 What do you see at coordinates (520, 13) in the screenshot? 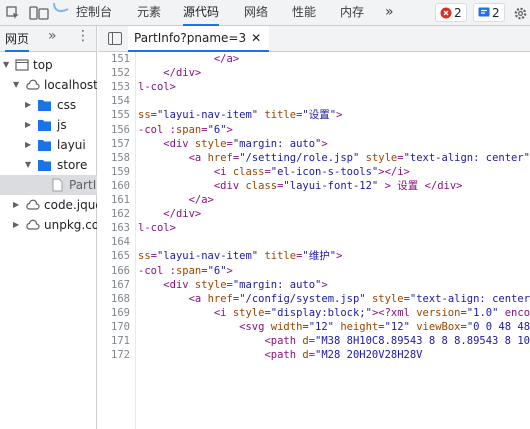
I see `settings-gear-icon` at bounding box center [520, 13].